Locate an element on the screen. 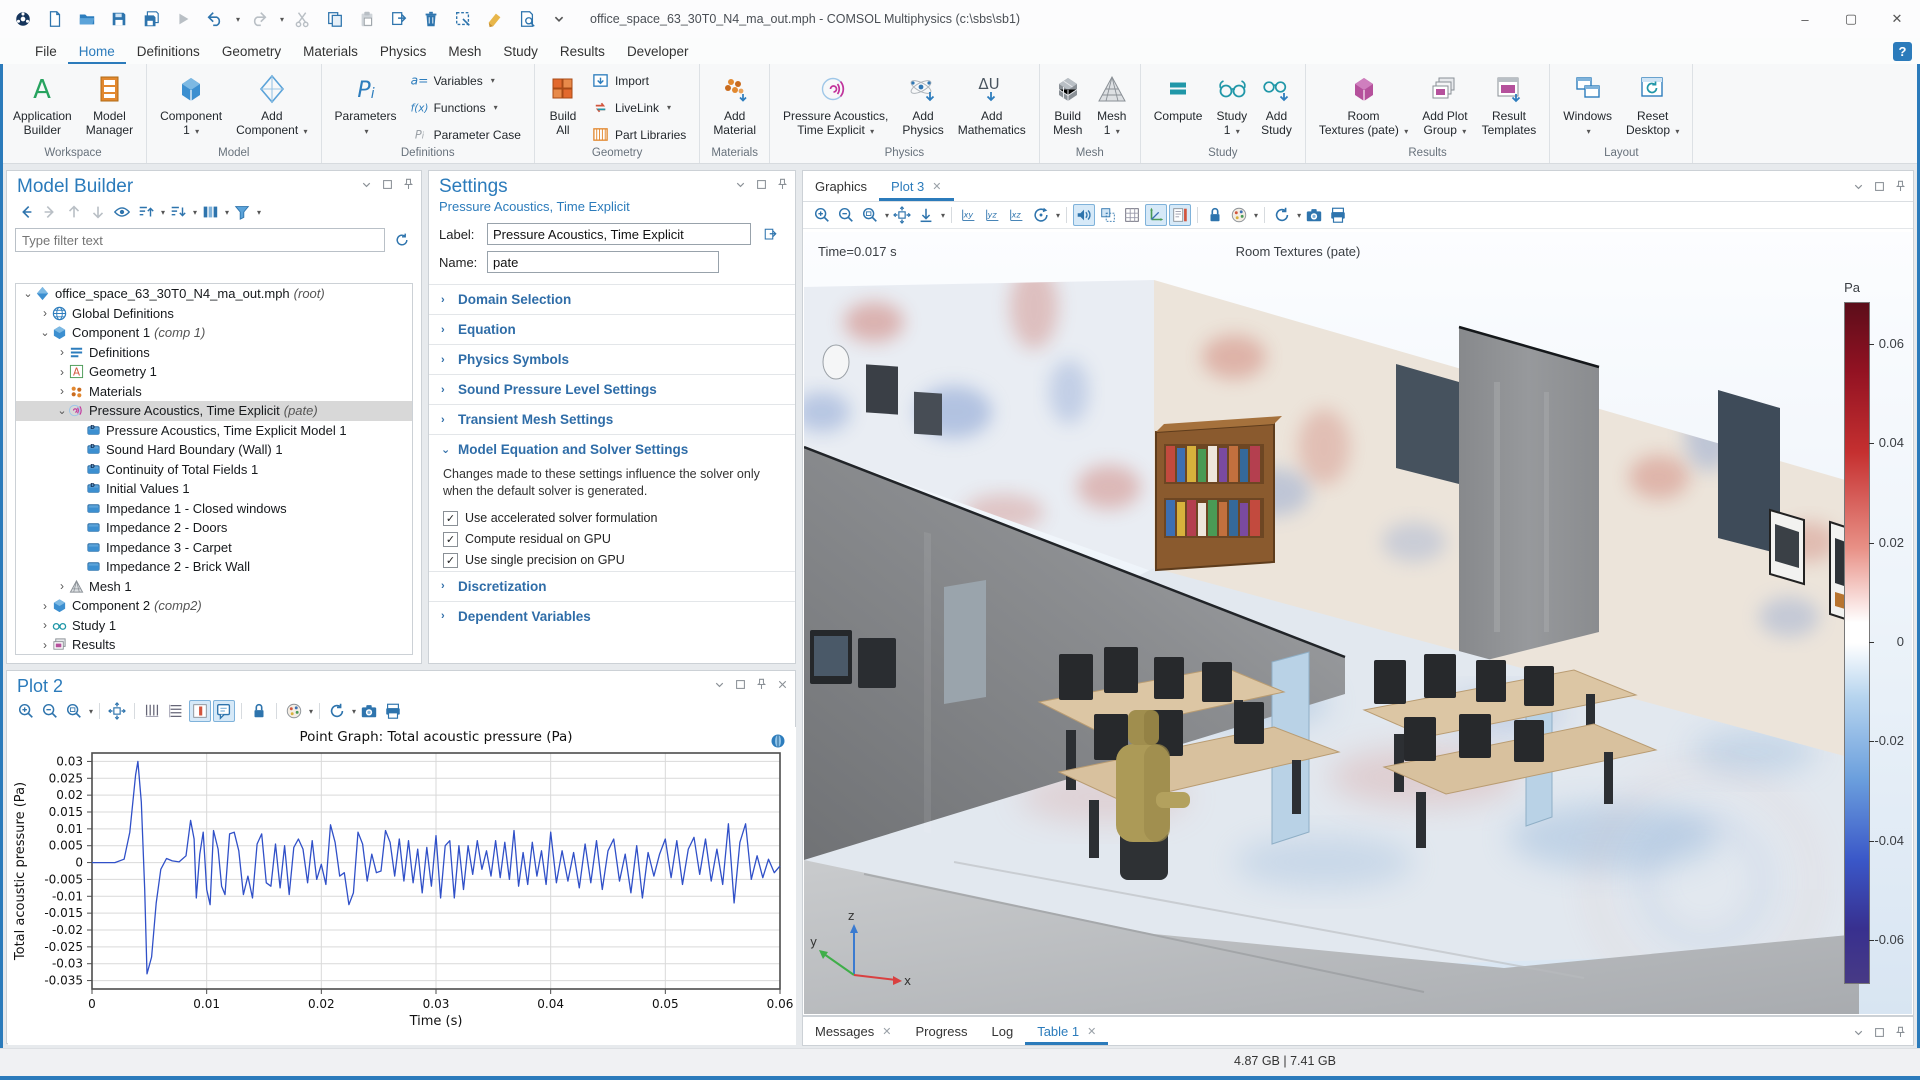  sort-asc-button is located at coordinates (146, 212).